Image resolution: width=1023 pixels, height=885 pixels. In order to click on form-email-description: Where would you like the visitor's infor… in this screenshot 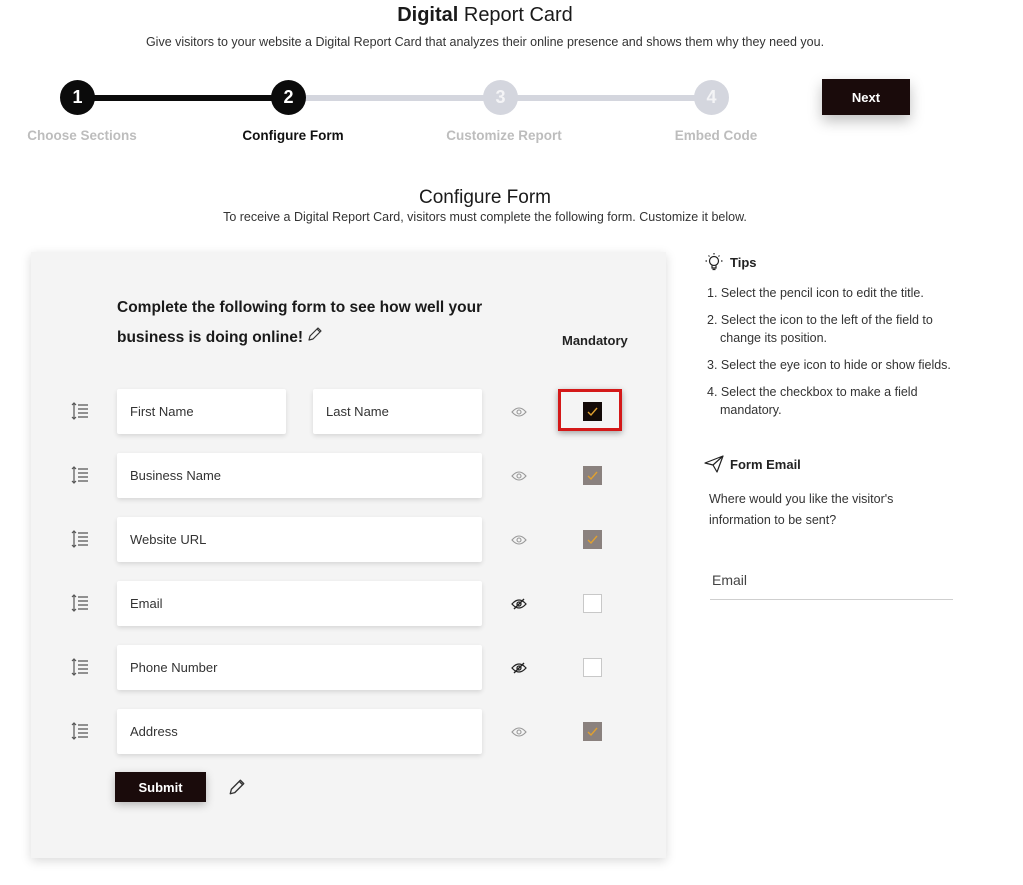, I will do `click(801, 509)`.